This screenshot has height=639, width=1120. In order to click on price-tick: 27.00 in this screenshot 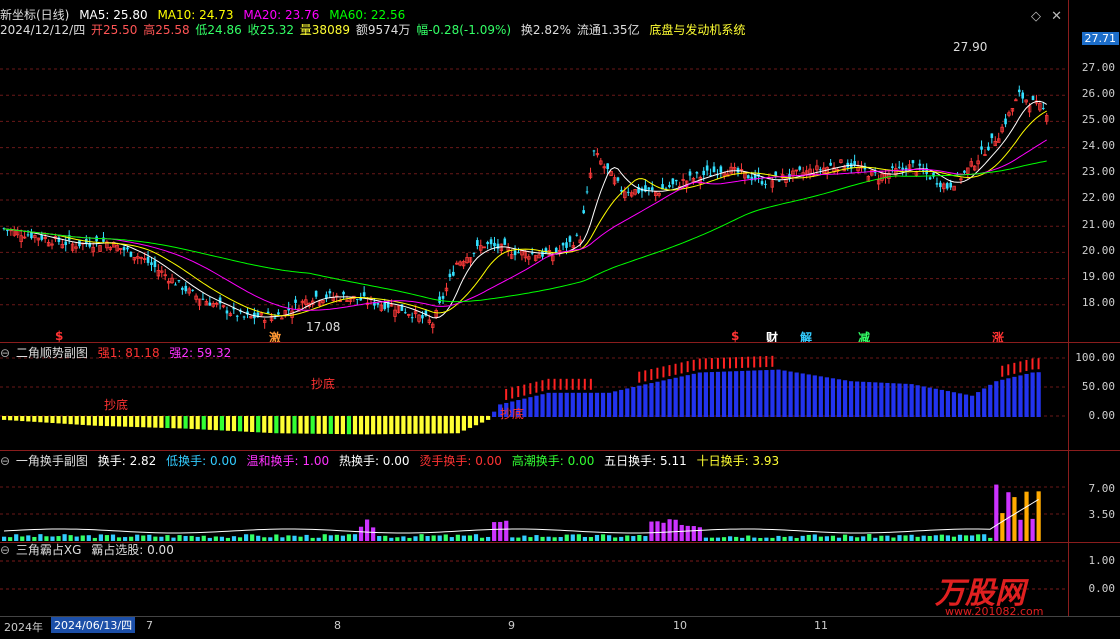, I will do `click(1098, 67)`.